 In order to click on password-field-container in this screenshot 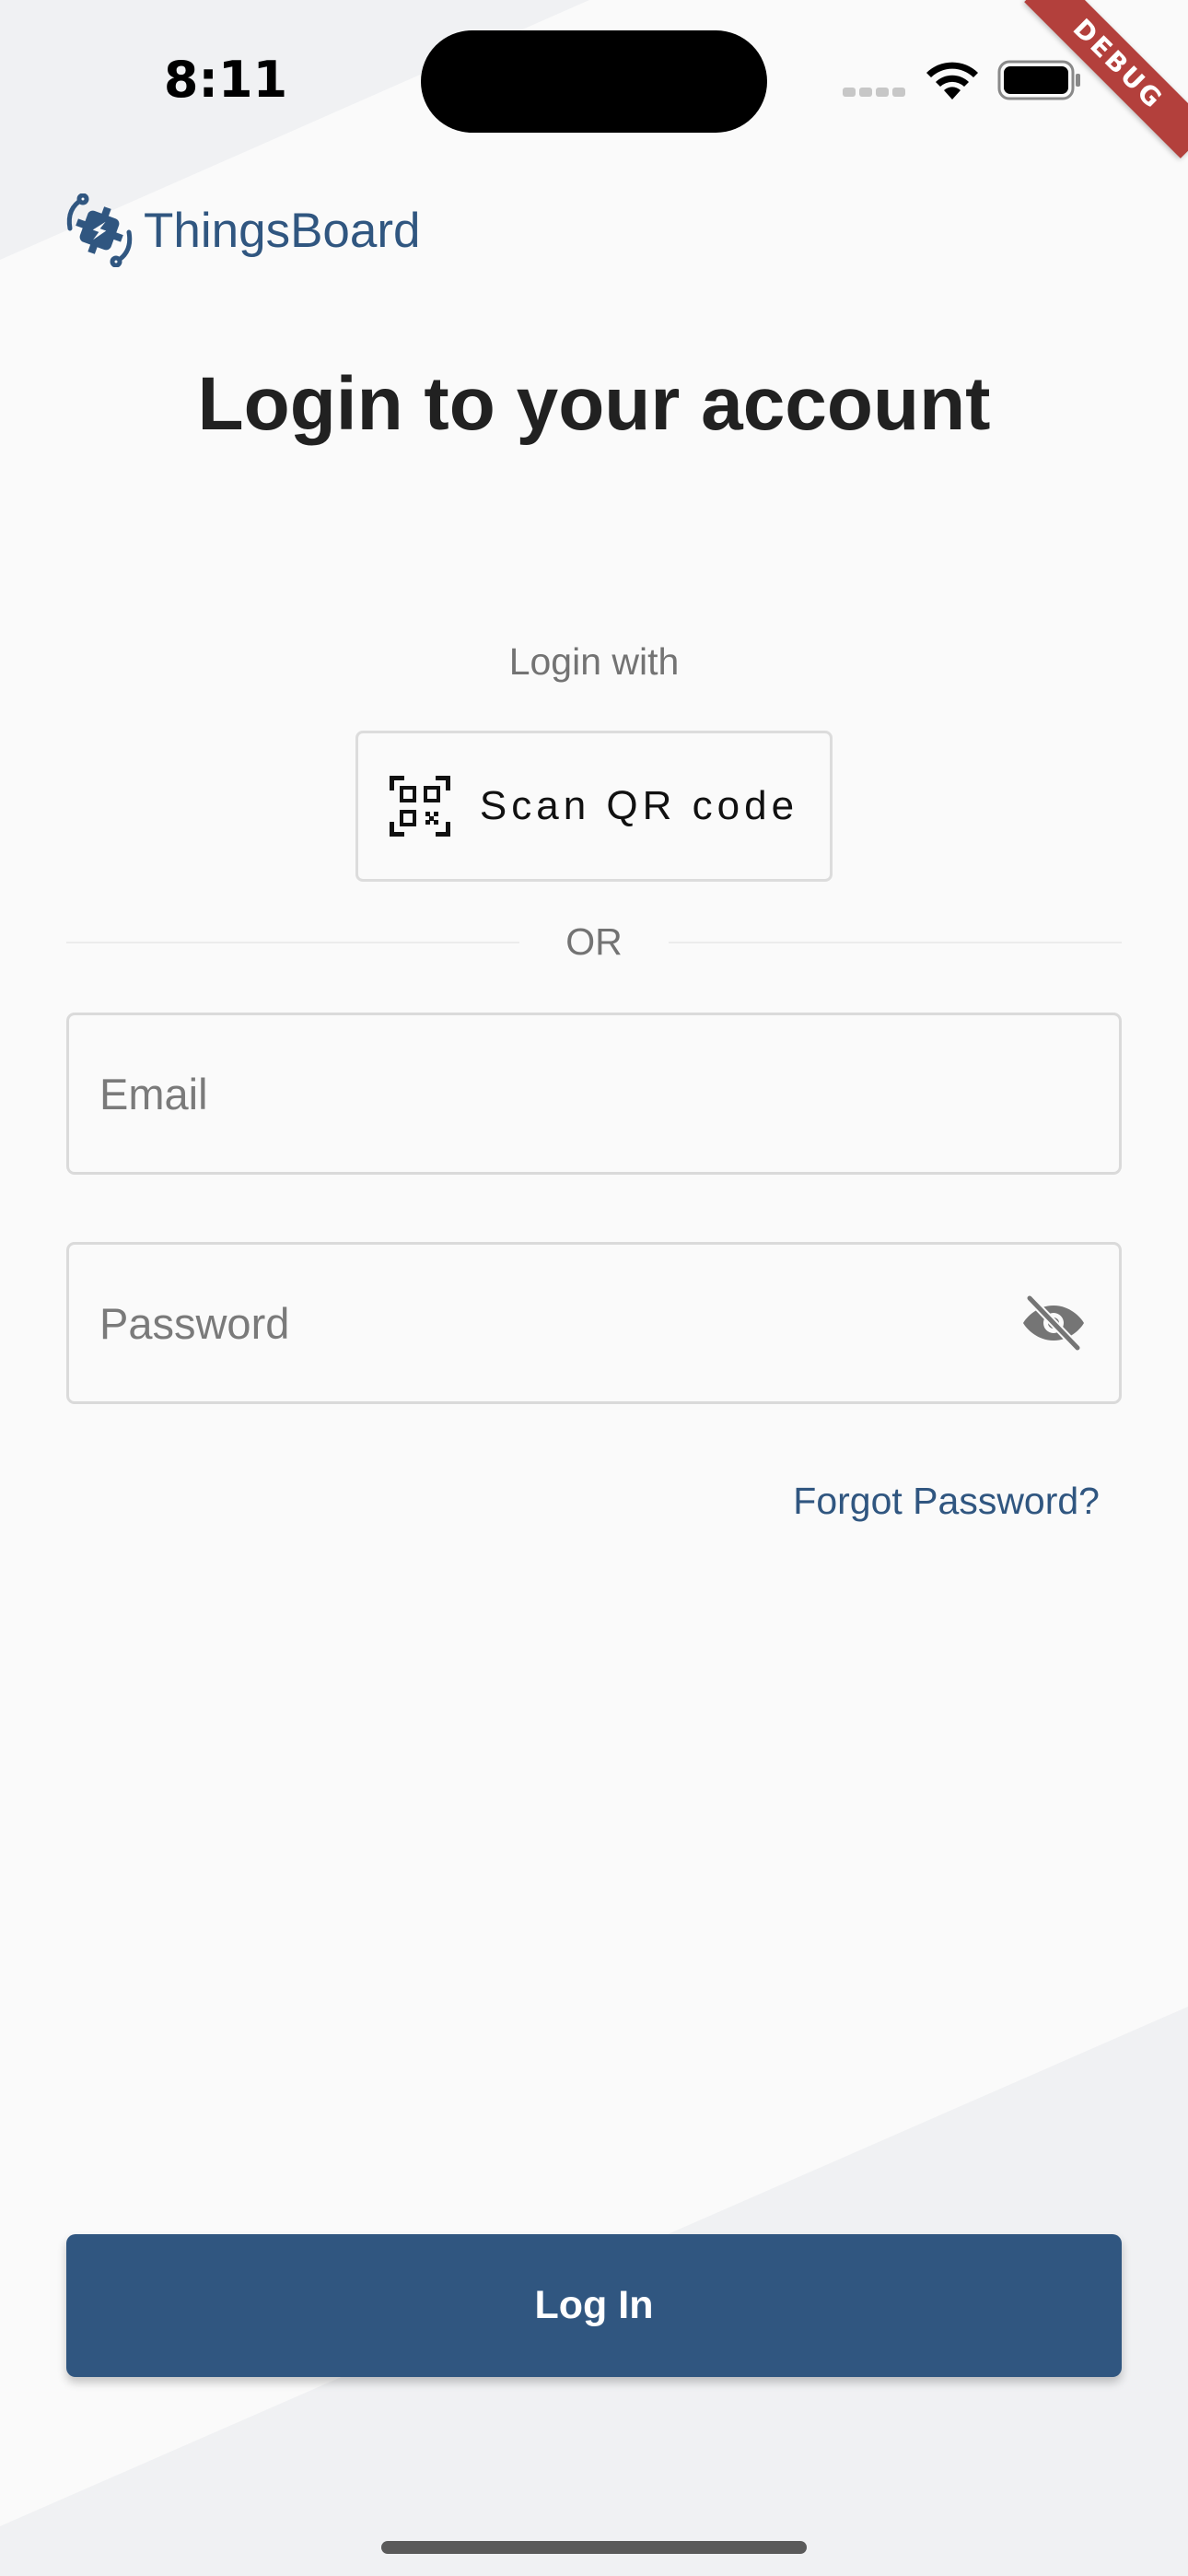, I will do `click(594, 1323)`.